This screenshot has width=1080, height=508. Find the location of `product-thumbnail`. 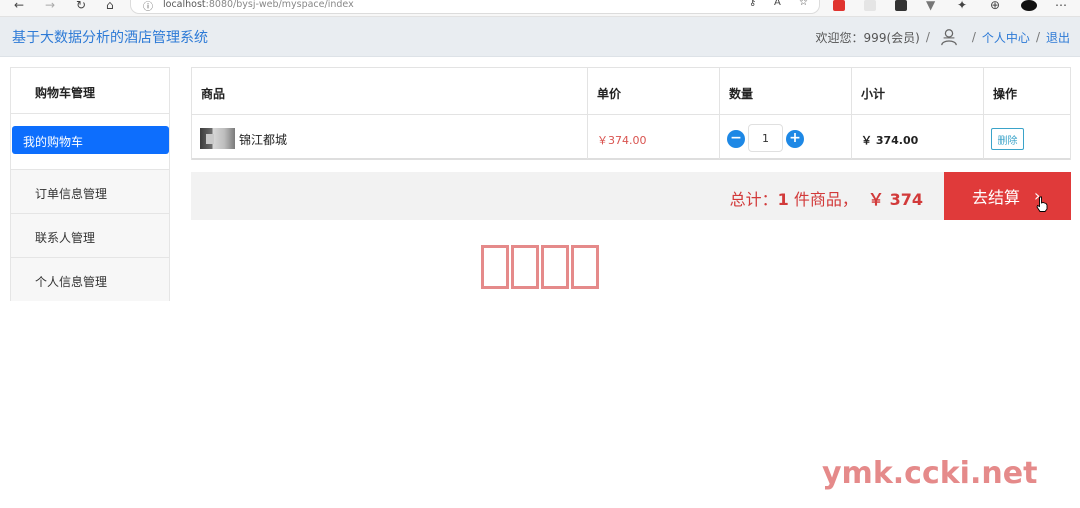

product-thumbnail is located at coordinates (217, 138).